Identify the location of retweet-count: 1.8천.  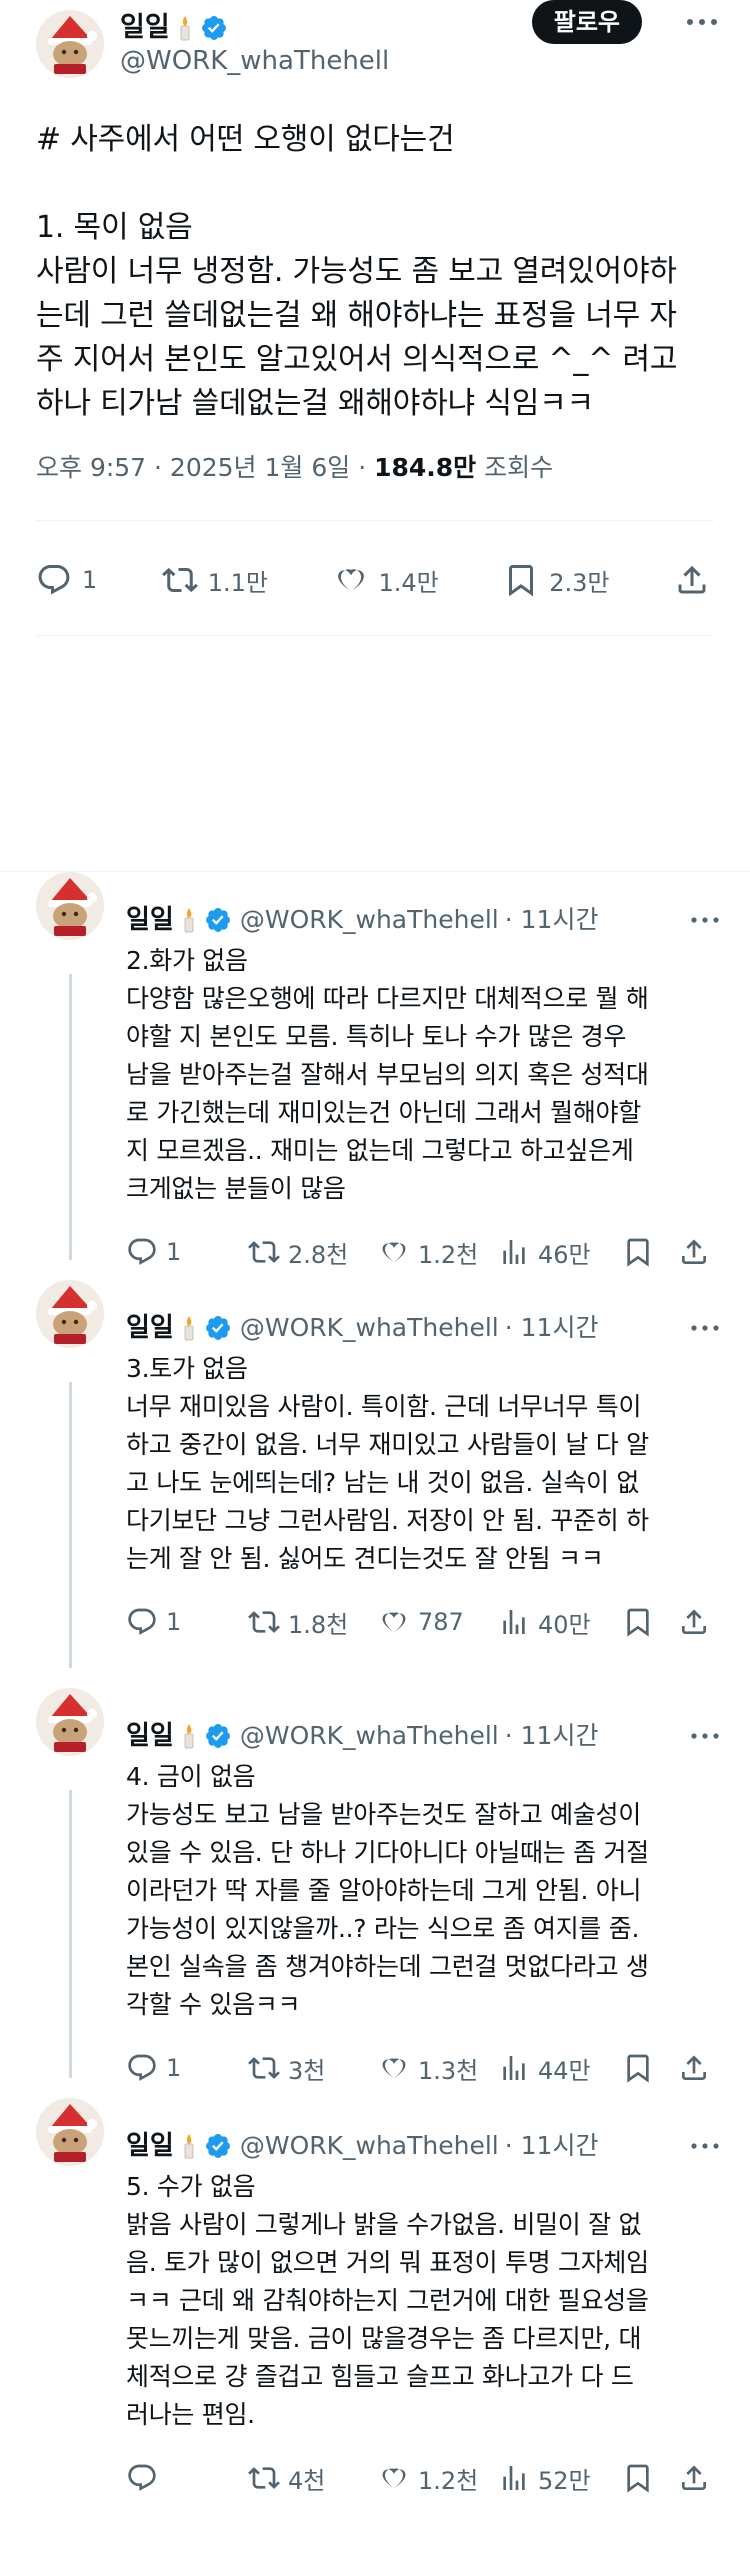
(318, 1624).